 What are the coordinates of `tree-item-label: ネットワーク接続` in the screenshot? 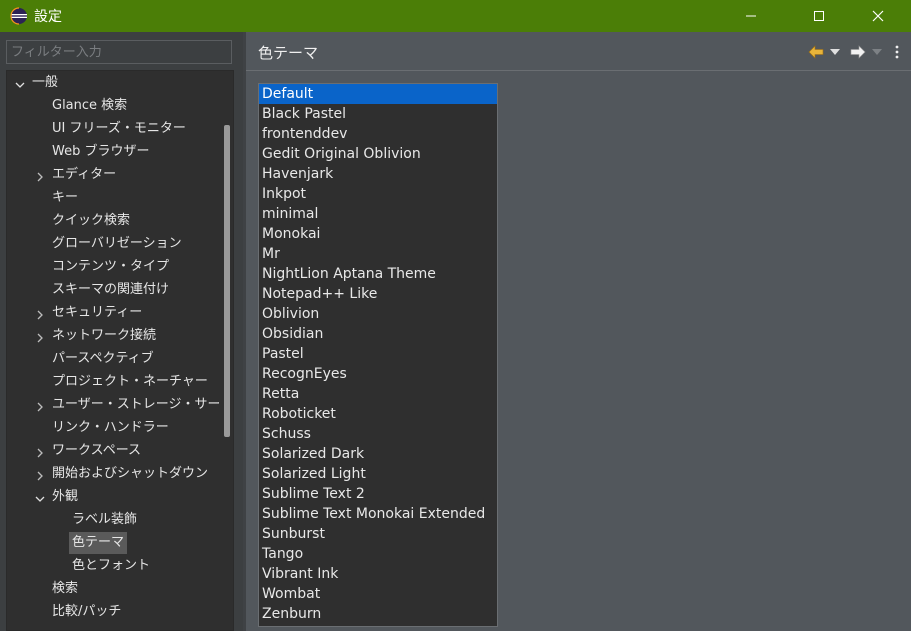 It's located at (104, 335).